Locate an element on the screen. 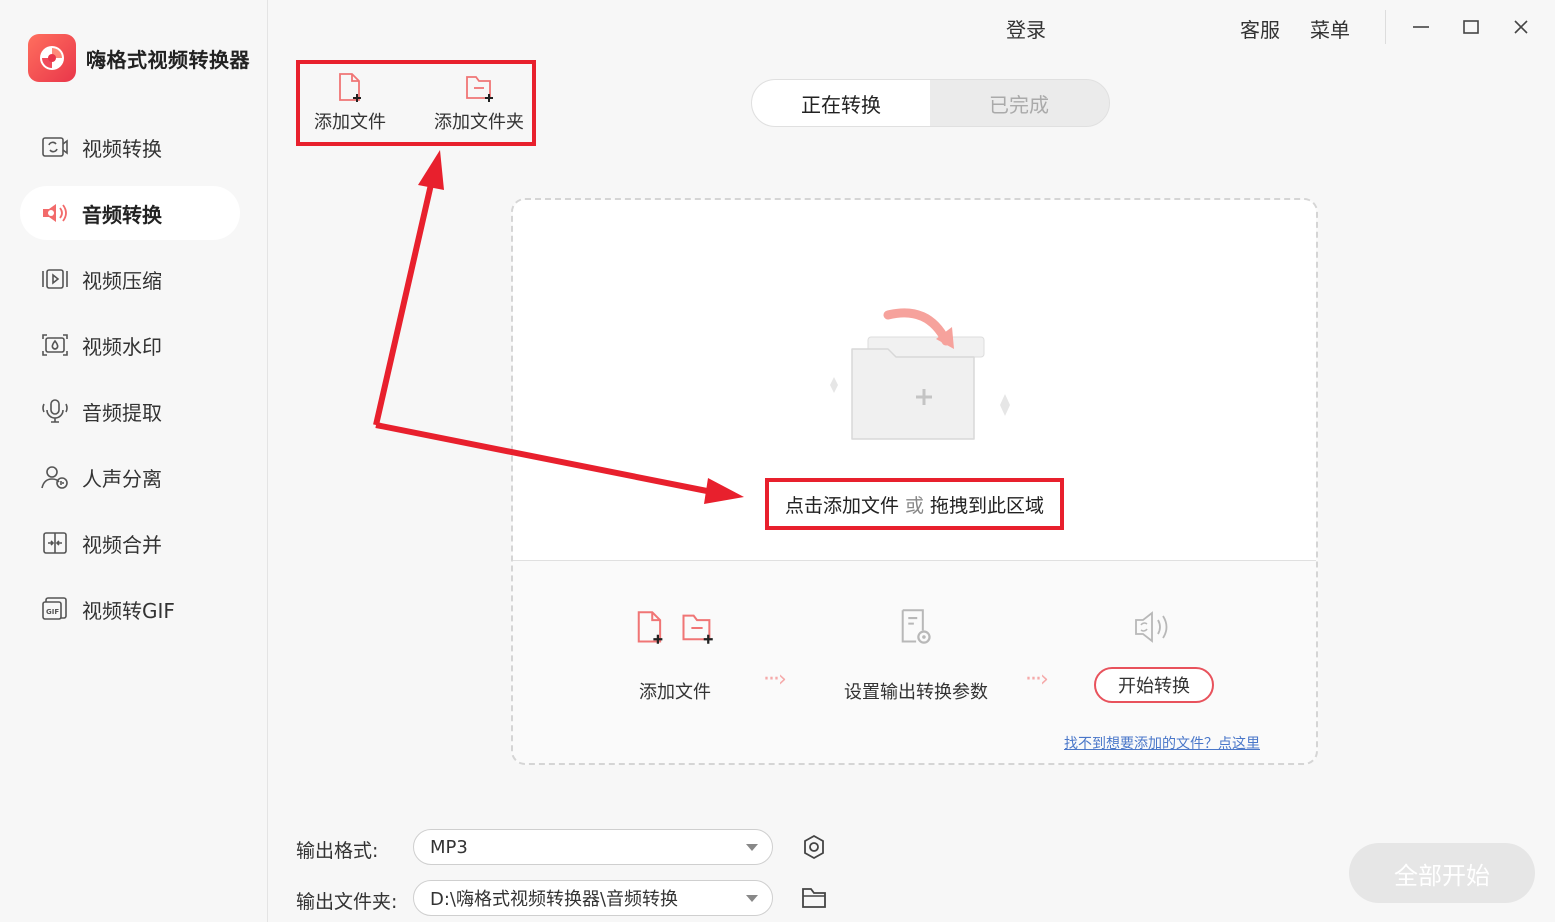  close-icon is located at coordinates (1521, 27).